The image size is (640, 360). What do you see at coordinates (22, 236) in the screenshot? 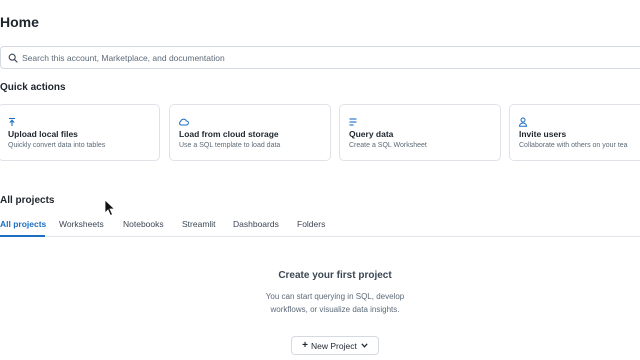
I see `active-tab-indicator` at bounding box center [22, 236].